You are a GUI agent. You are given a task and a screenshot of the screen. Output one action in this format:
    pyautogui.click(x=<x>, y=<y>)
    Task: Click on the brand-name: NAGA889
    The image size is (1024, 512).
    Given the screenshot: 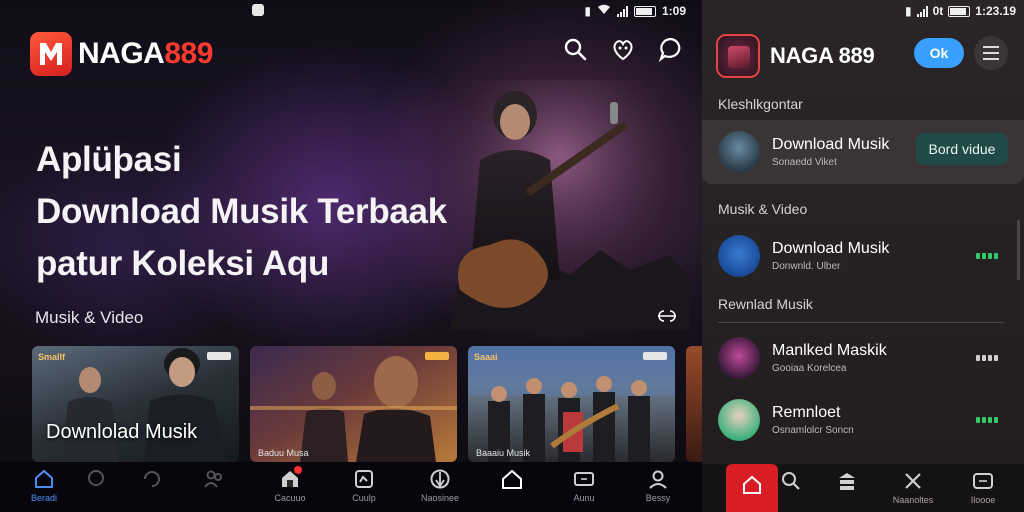 What is the action you would take?
    pyautogui.click(x=145, y=53)
    